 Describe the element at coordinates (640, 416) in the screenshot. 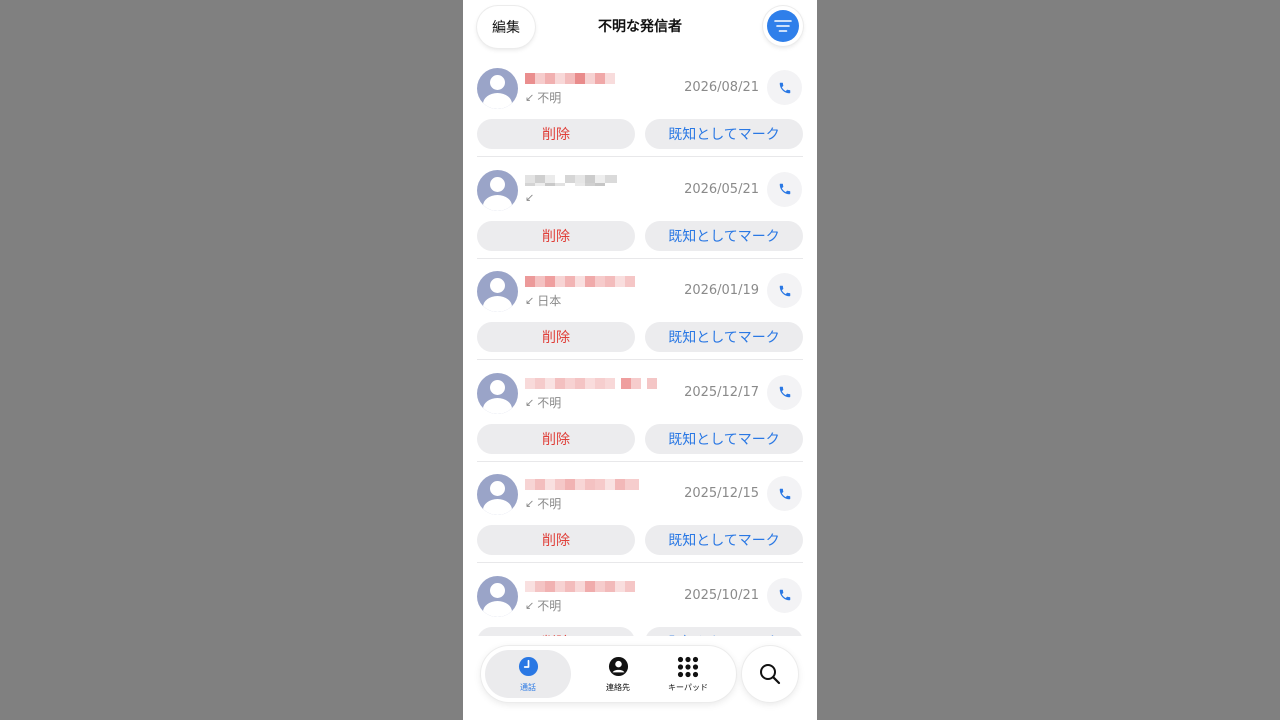

I see `list-item: ↙ 不明 2025/12/17 削除 既知としてマーク` at that location.